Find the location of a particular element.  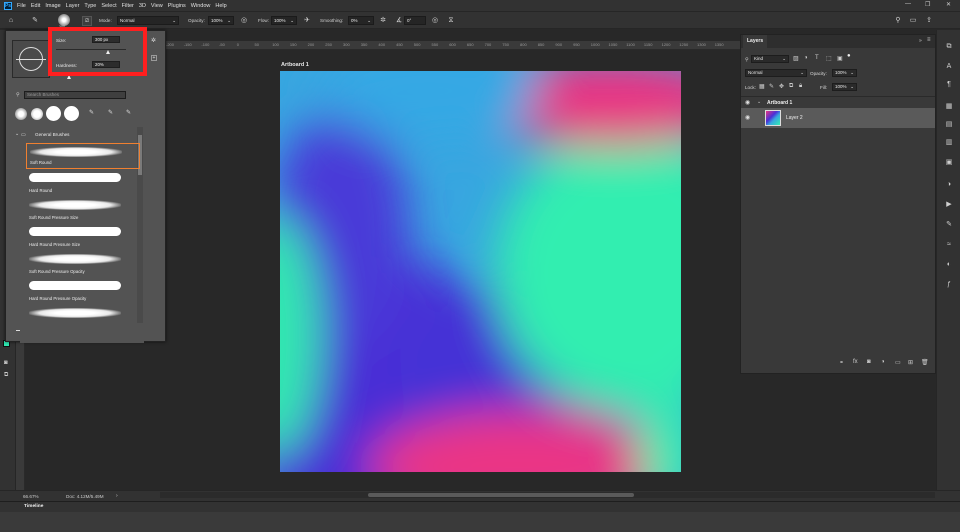

channels-icon: ◐ is located at coordinates (949, 265).